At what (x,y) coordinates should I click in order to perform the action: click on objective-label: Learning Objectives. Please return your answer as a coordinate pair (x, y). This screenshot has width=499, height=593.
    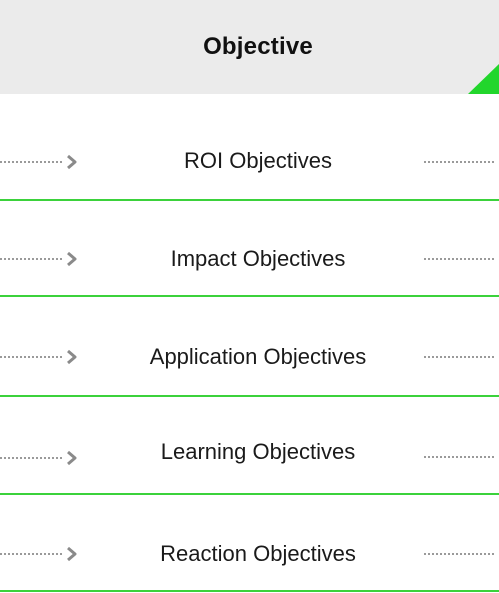
    Looking at the image, I should click on (258, 451).